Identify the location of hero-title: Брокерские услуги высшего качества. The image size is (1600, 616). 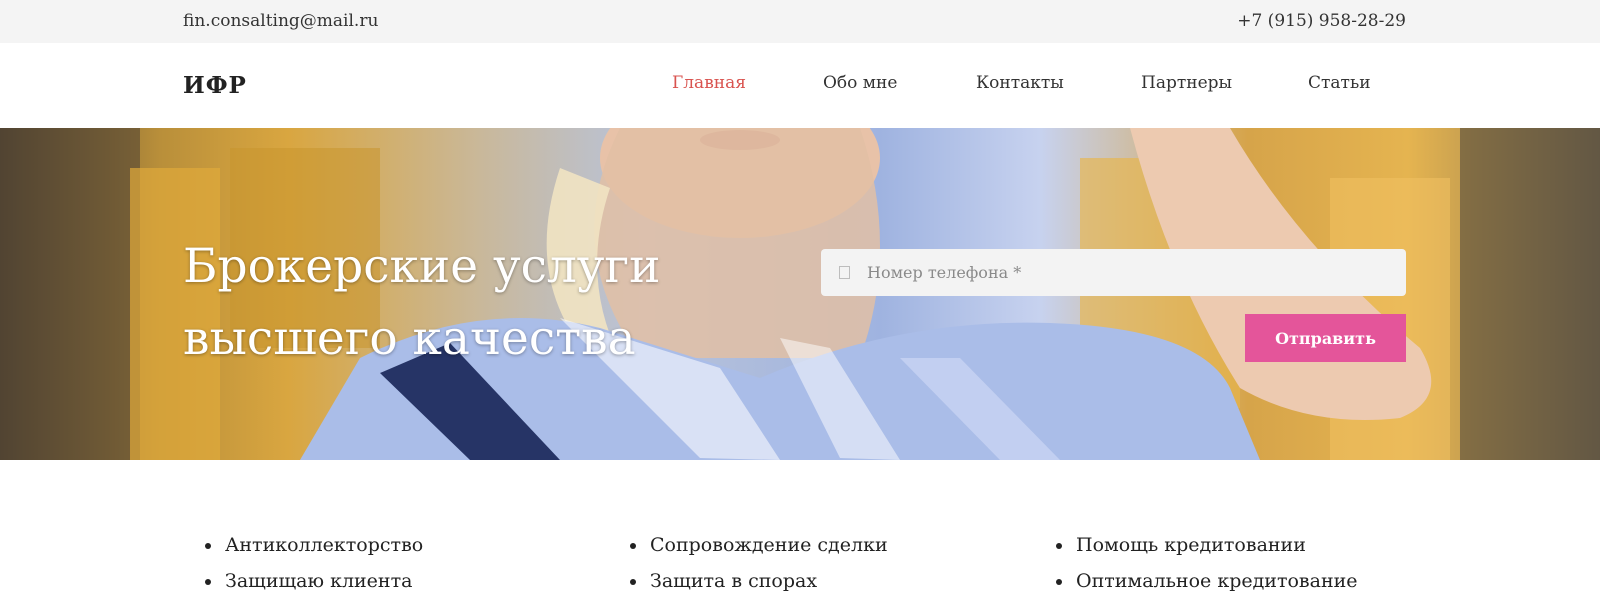
(463, 303).